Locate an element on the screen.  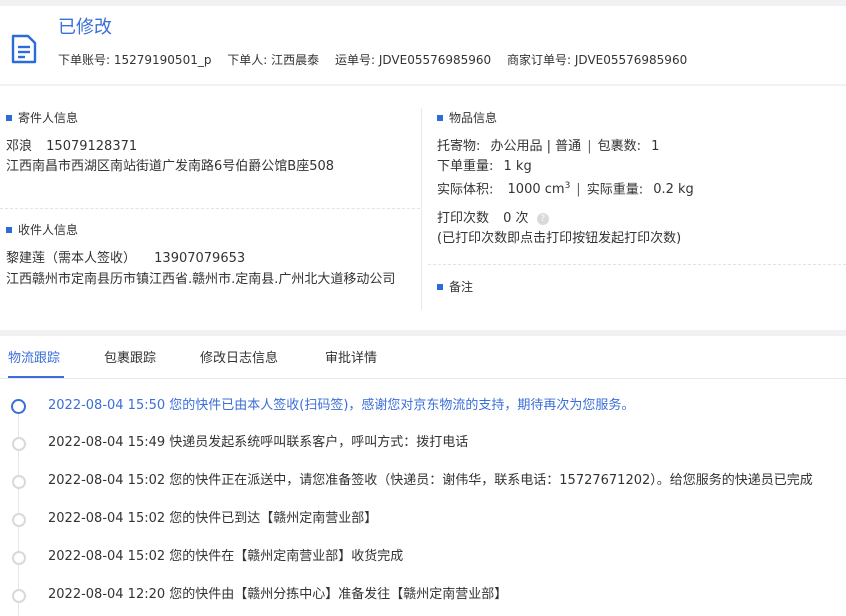
goods-item-value: 办公用品 | 普通 is located at coordinates (536, 146).